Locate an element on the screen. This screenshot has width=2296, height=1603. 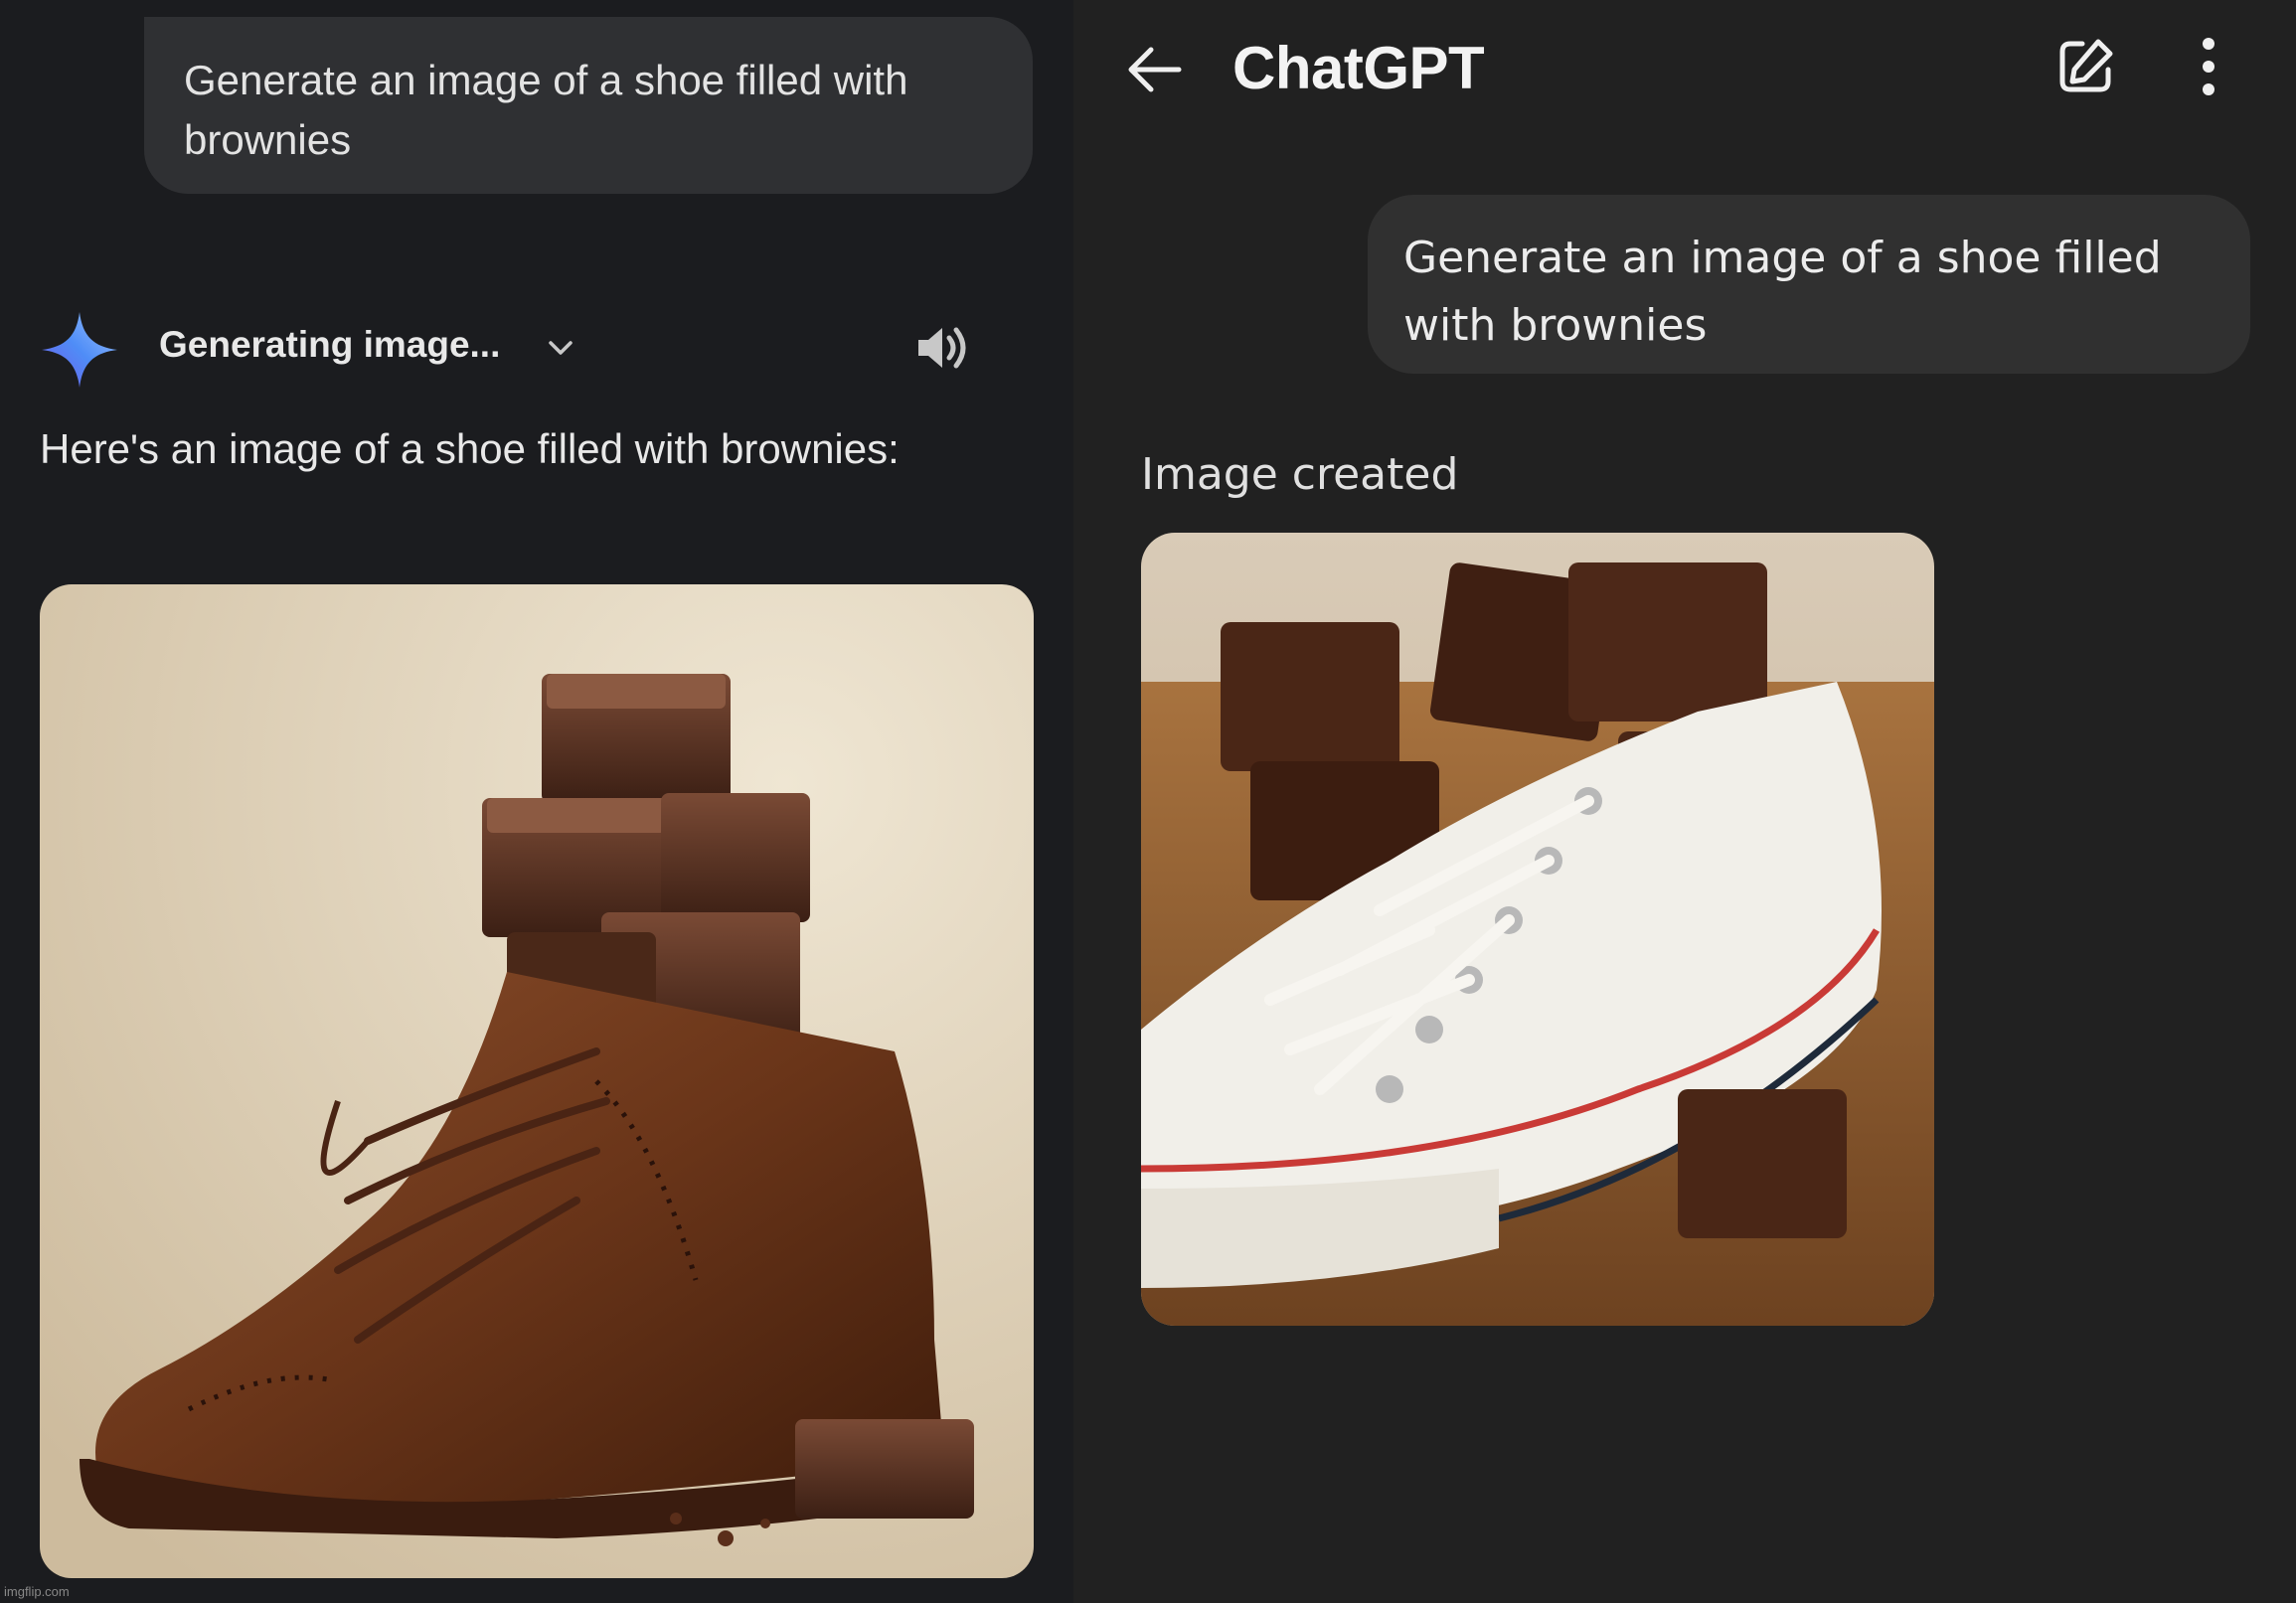
edit-icon is located at coordinates (2085, 66).